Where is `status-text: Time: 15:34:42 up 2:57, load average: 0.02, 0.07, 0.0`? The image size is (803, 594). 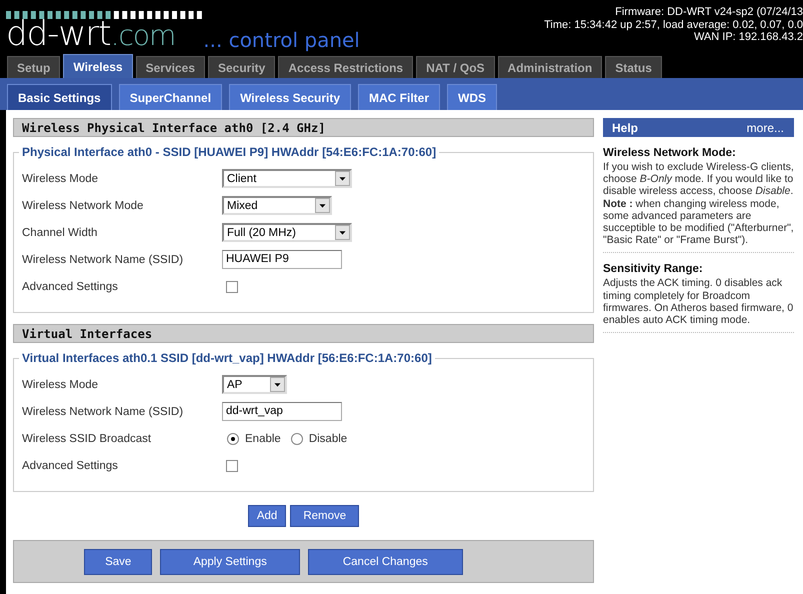 status-text: Time: 15:34:42 up 2:57, load average: 0.02, 0.07, 0.0 is located at coordinates (673, 24).